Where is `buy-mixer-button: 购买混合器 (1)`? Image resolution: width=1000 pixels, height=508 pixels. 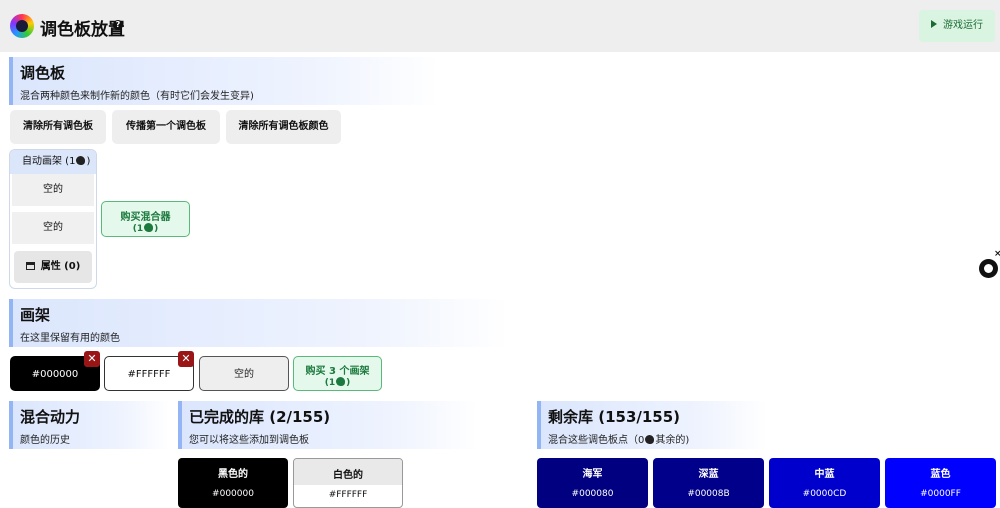
buy-mixer-button: 购买混合器 (1) is located at coordinates (145, 219).